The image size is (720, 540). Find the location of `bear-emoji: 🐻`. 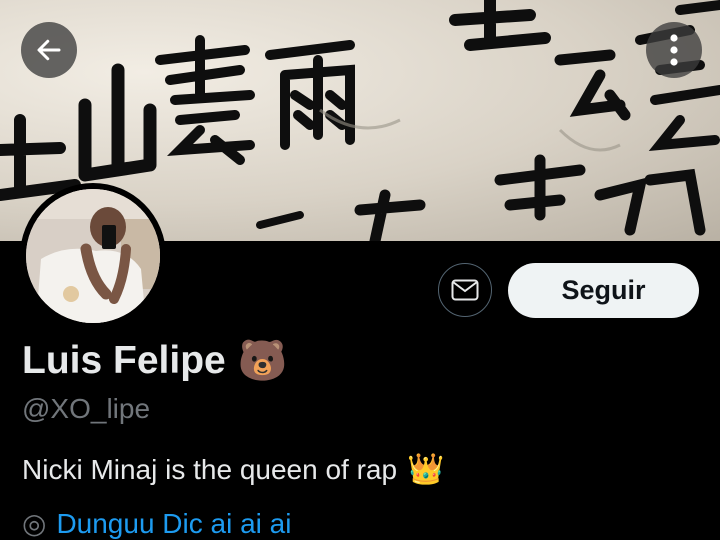

bear-emoji: 🐻 is located at coordinates (262, 361).